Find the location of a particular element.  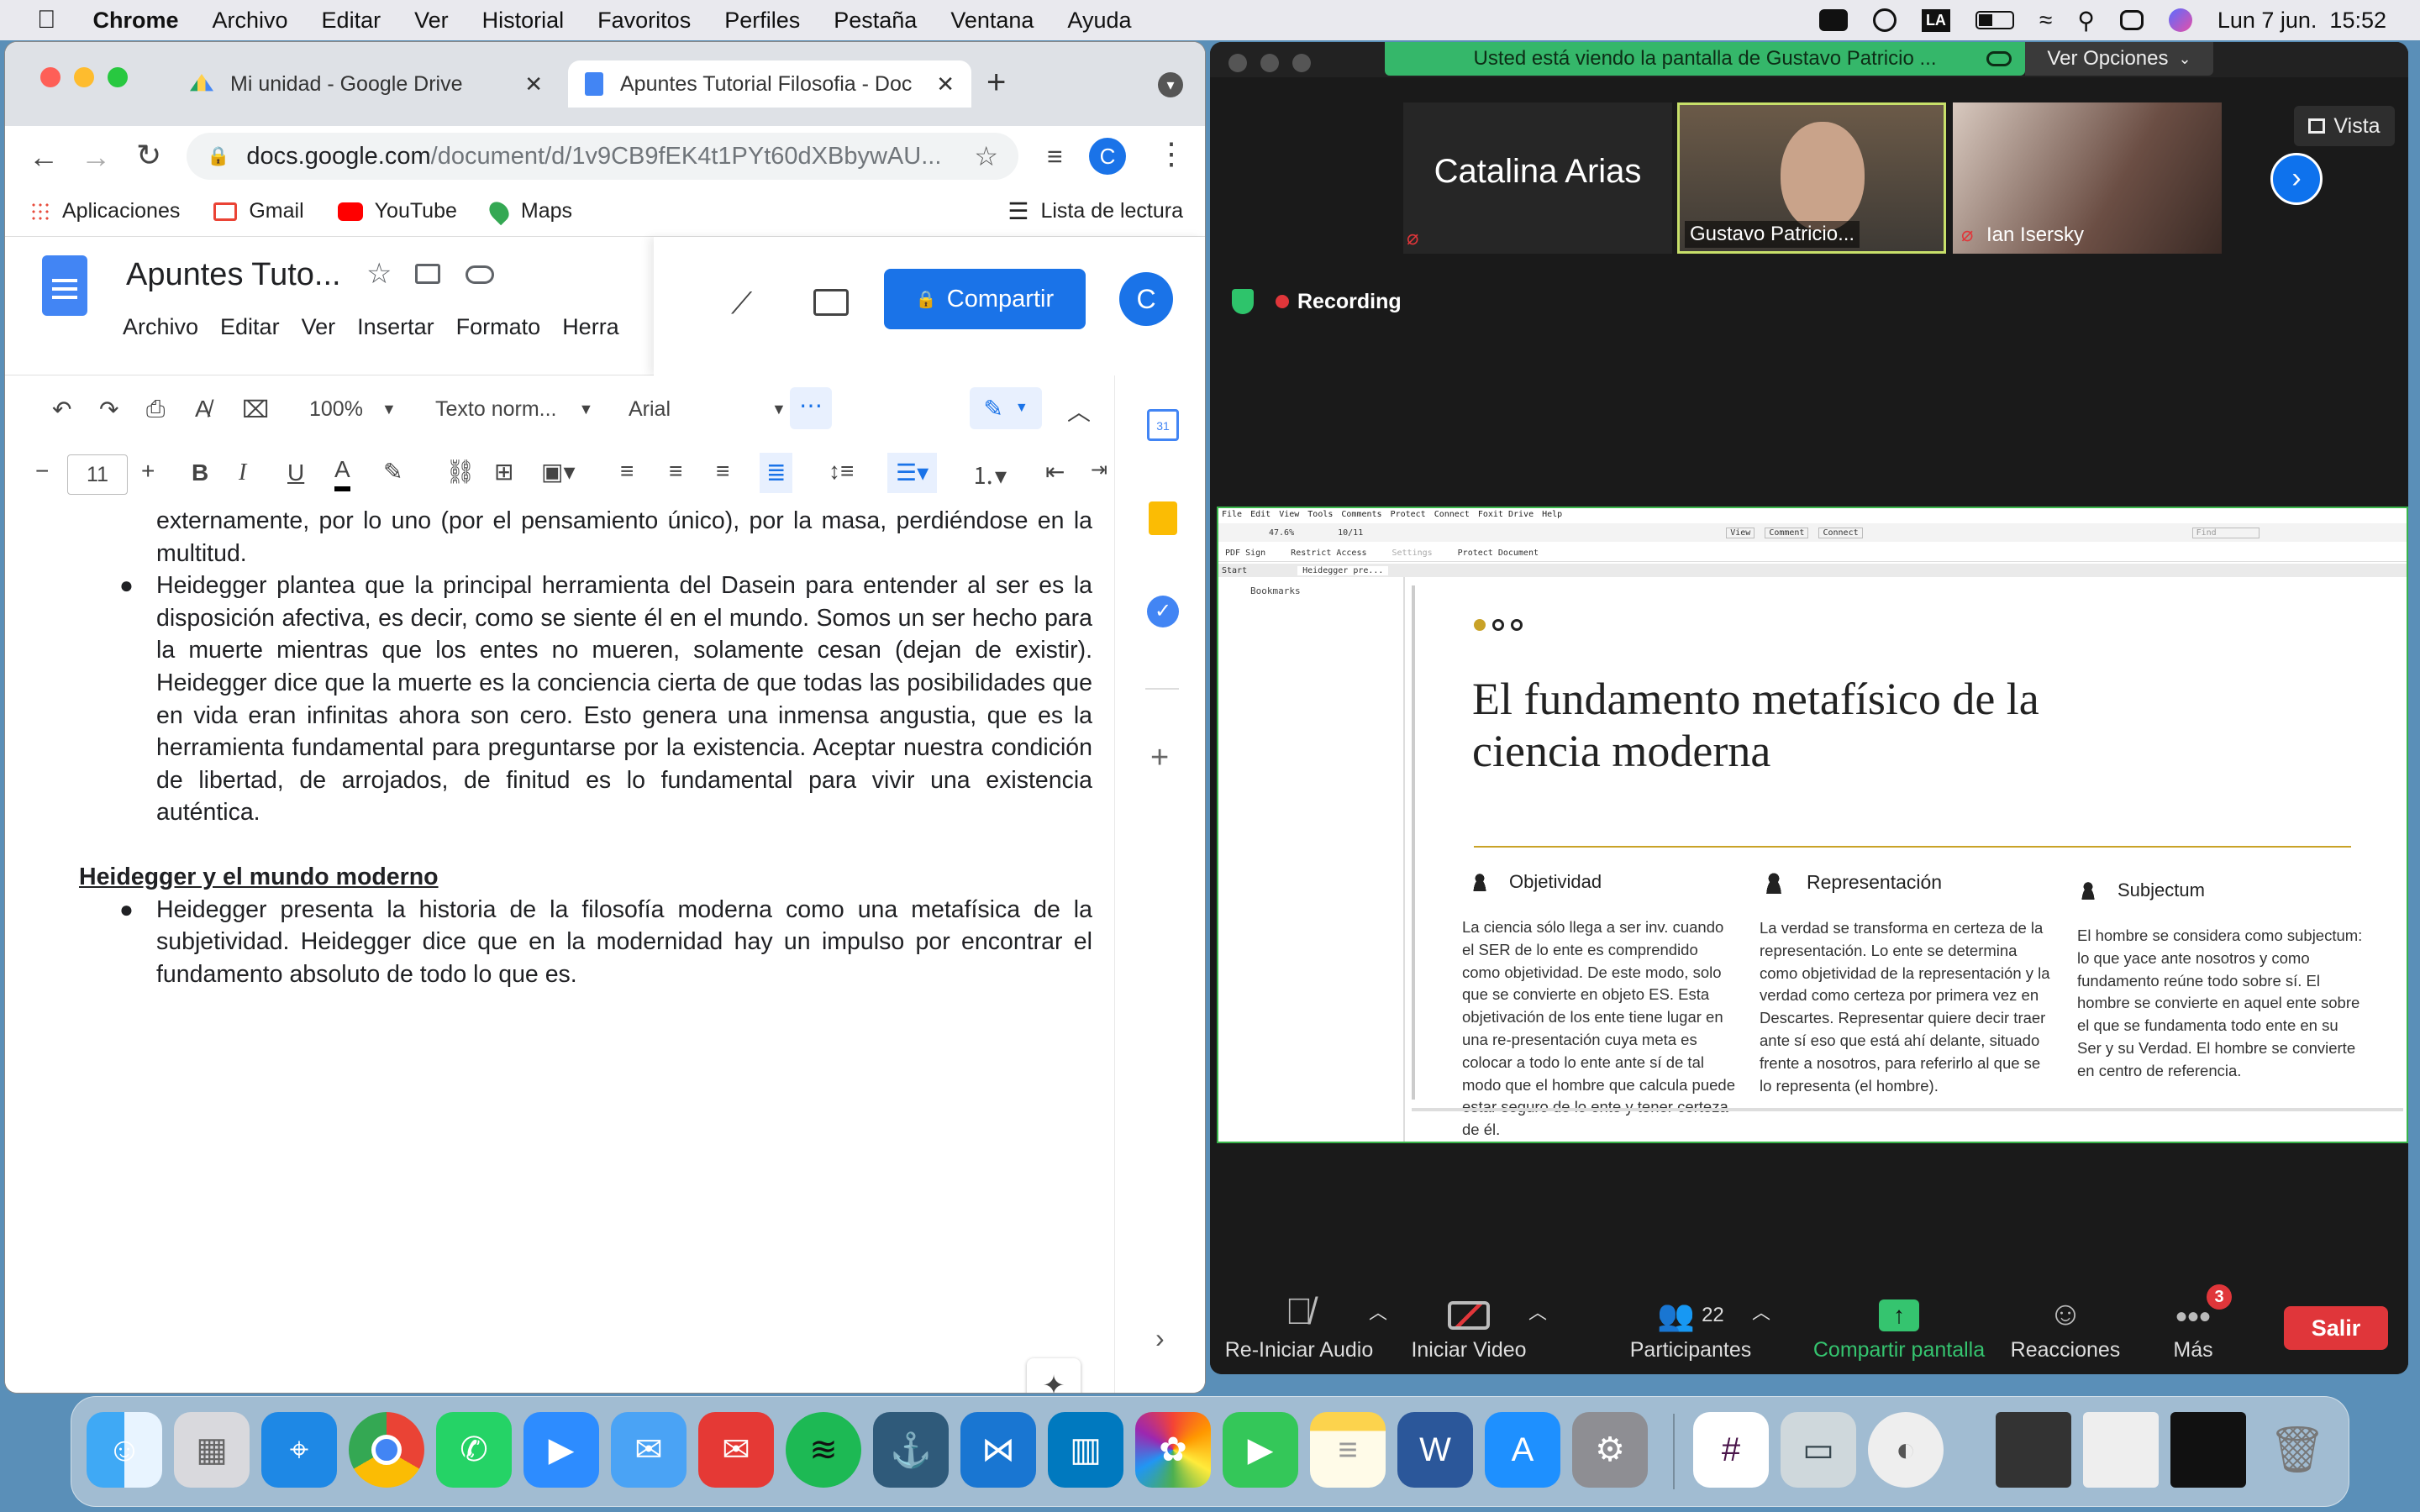

launchpad-icon: ▦ is located at coordinates (212, 1450).